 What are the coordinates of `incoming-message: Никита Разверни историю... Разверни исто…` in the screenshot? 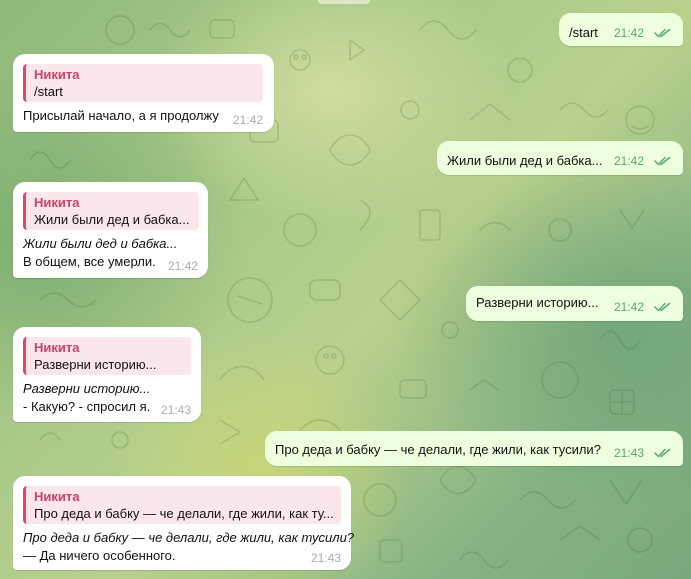 It's located at (107, 374).